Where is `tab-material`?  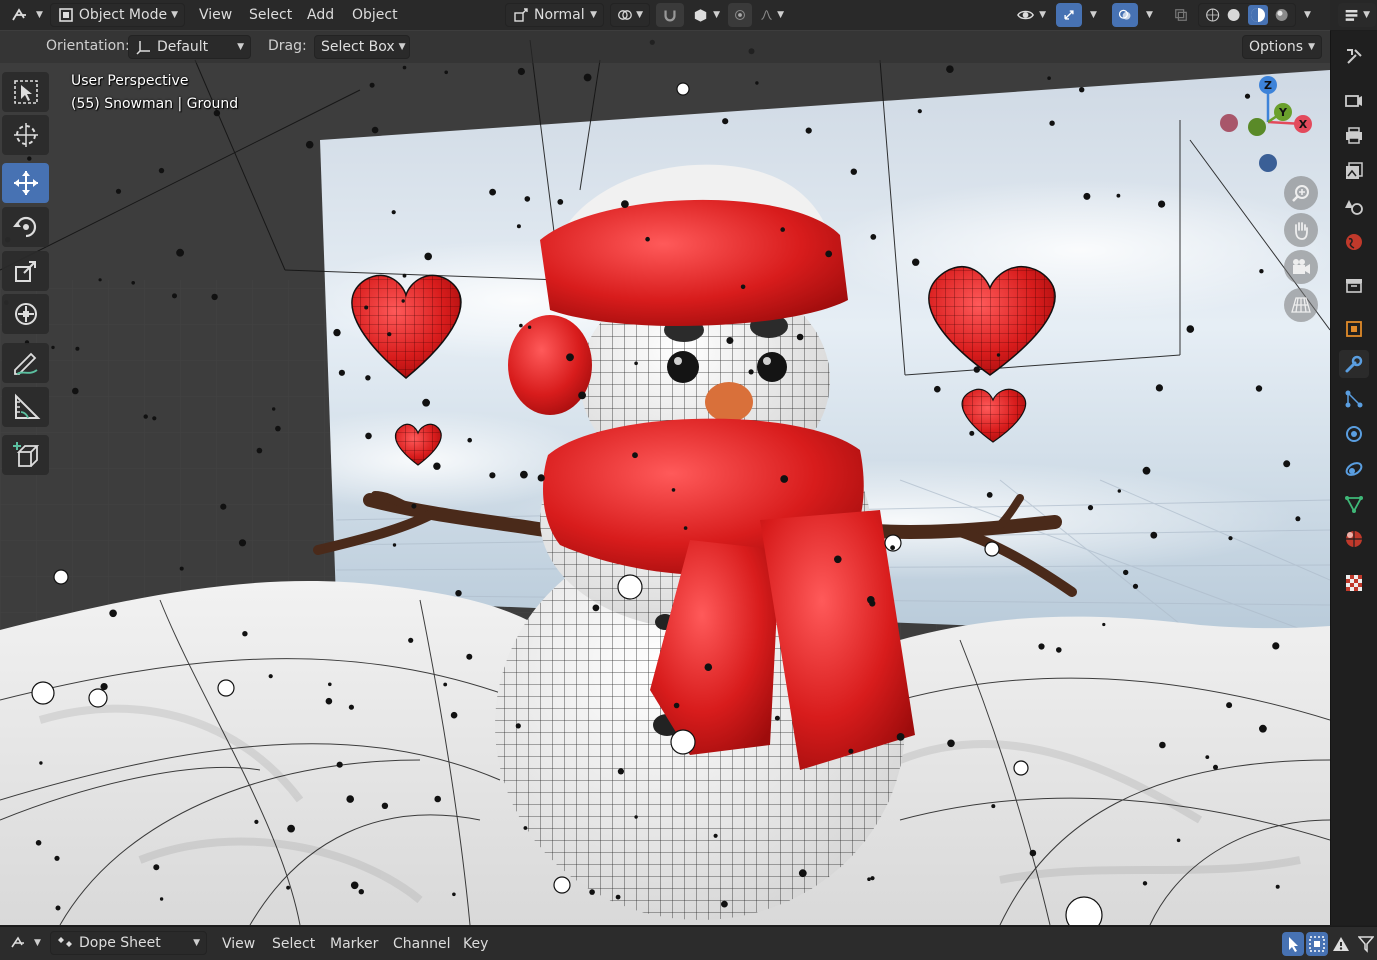 tab-material is located at coordinates (1354, 539).